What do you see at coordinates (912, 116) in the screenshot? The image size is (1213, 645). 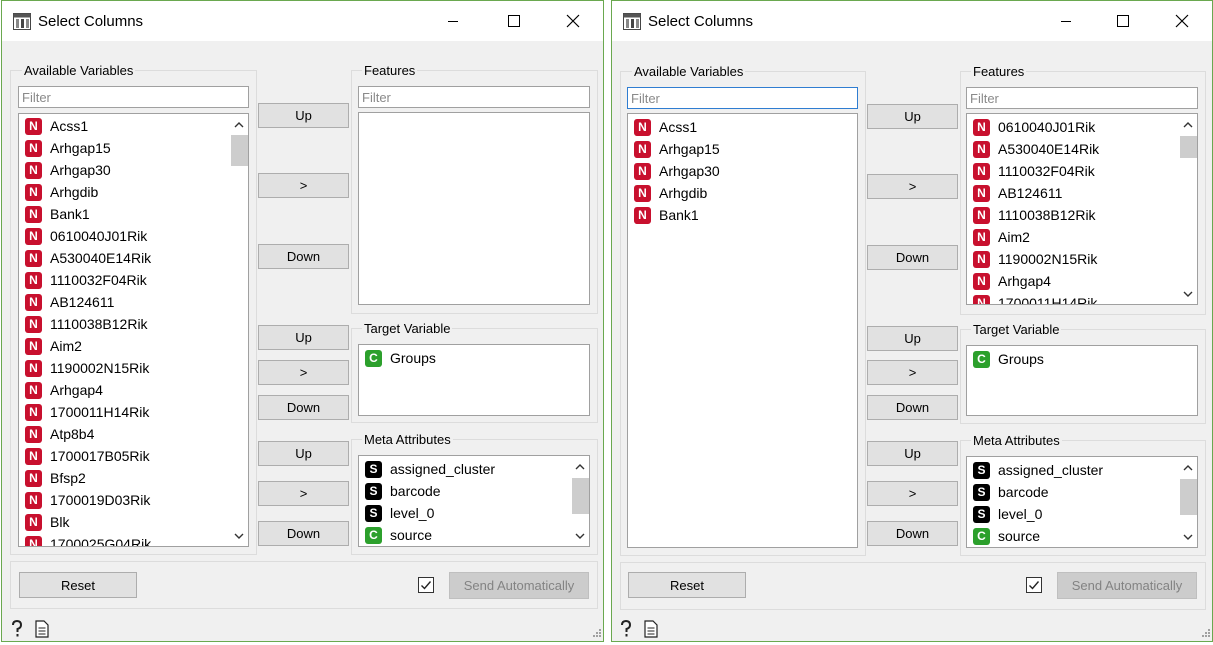 I see `features-up-button: Up` at bounding box center [912, 116].